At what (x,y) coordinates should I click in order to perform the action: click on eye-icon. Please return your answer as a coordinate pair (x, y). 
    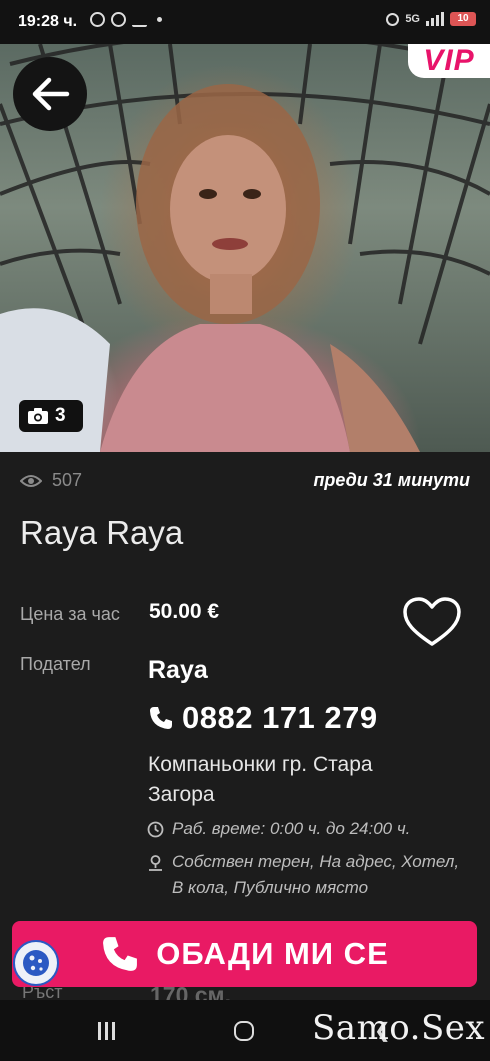
    Looking at the image, I should click on (31, 480).